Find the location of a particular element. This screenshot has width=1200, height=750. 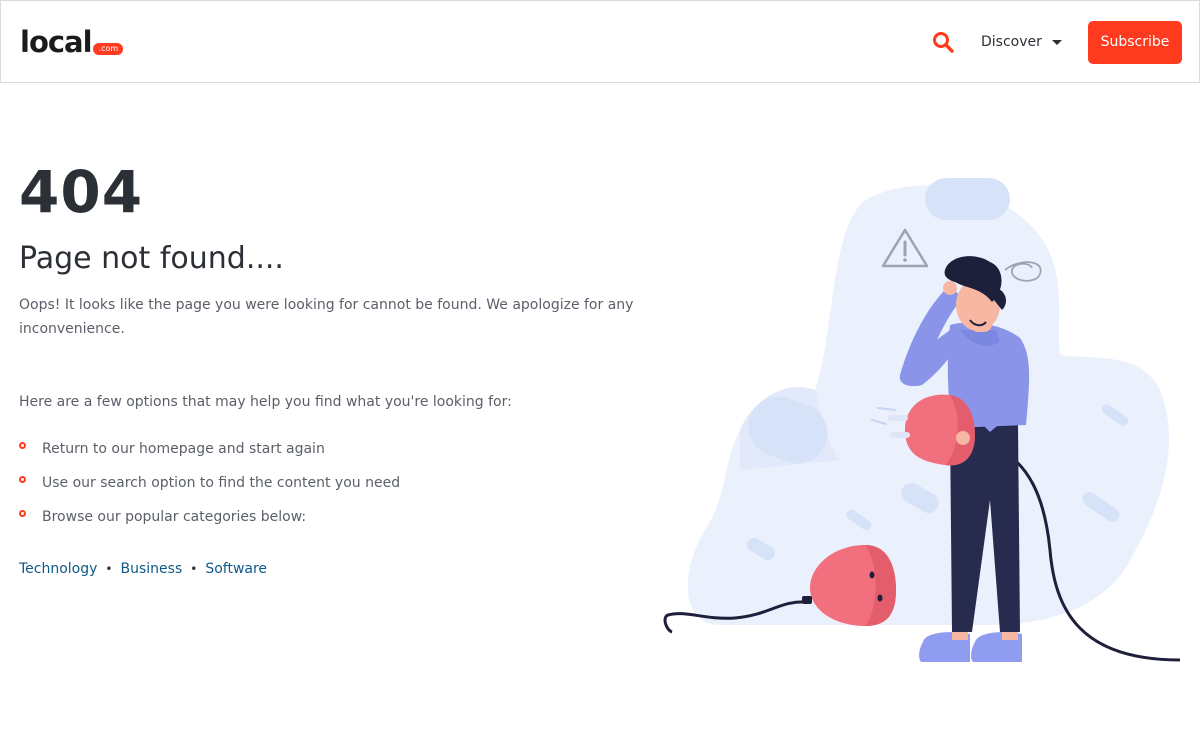

list-item: Browse our popular categories below: is located at coordinates (209, 522).